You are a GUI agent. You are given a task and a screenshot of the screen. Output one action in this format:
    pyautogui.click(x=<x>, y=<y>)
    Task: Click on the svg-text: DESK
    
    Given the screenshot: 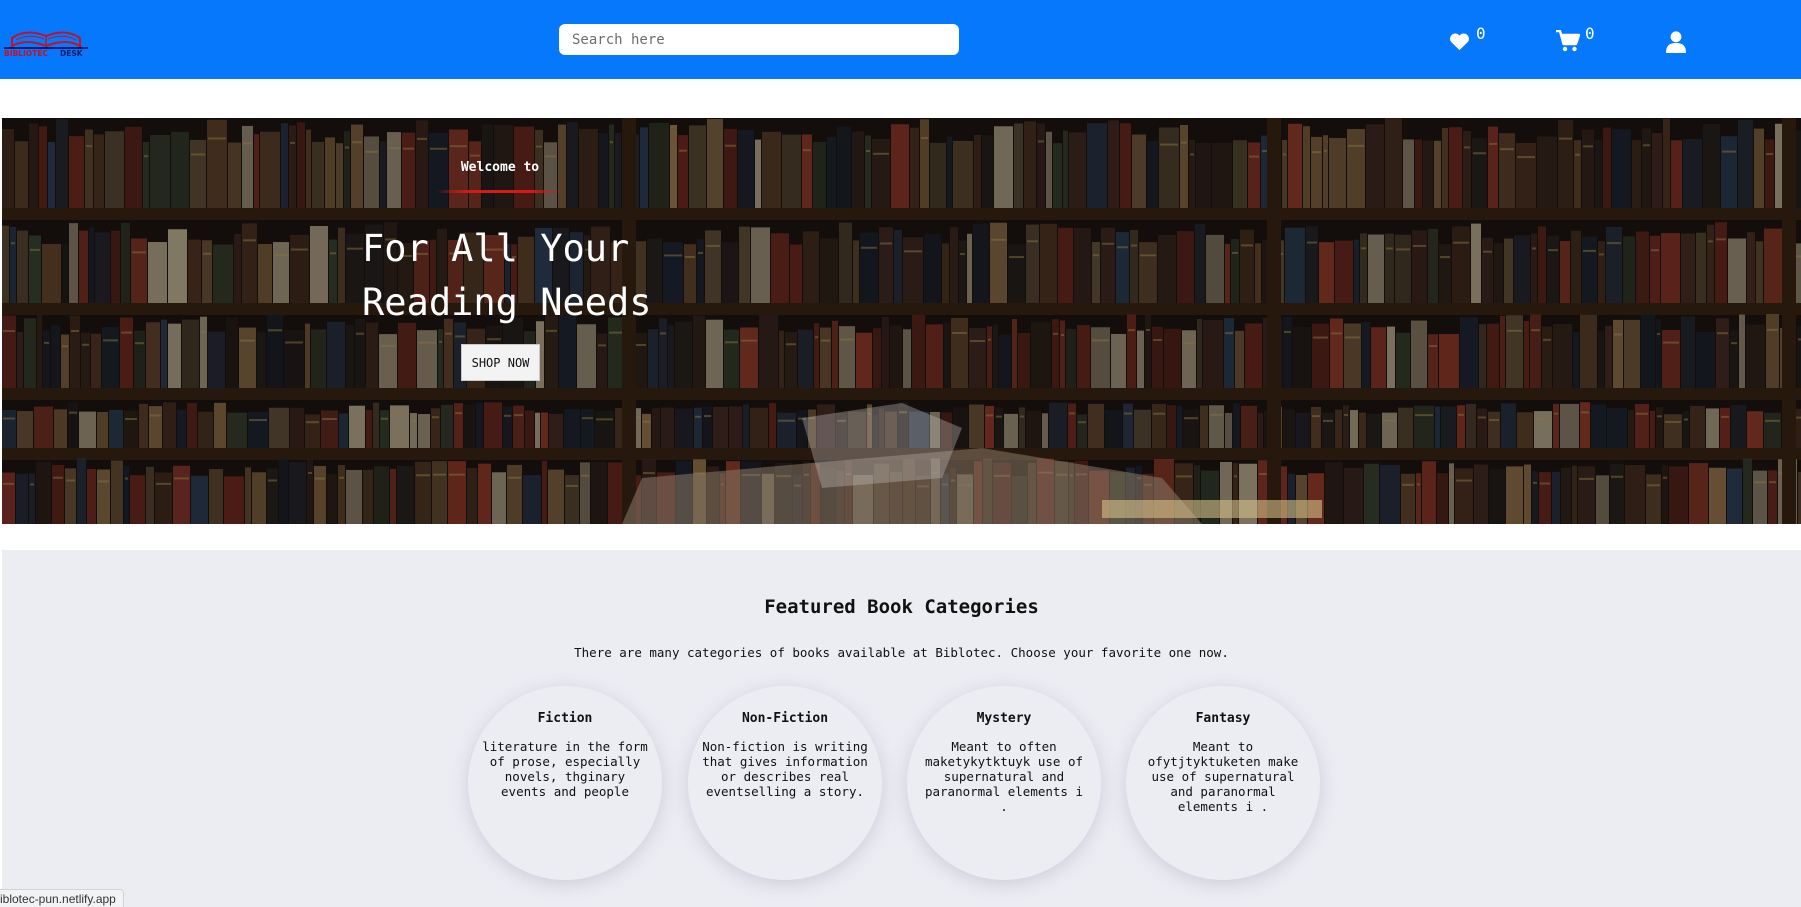 What is the action you would take?
    pyautogui.click(x=72, y=53)
    